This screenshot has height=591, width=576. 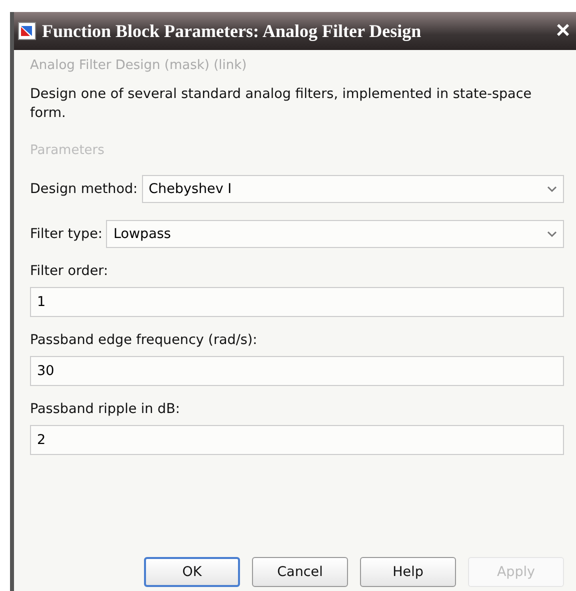 I want to click on parameter-label: Filter order:, so click(x=70, y=271).